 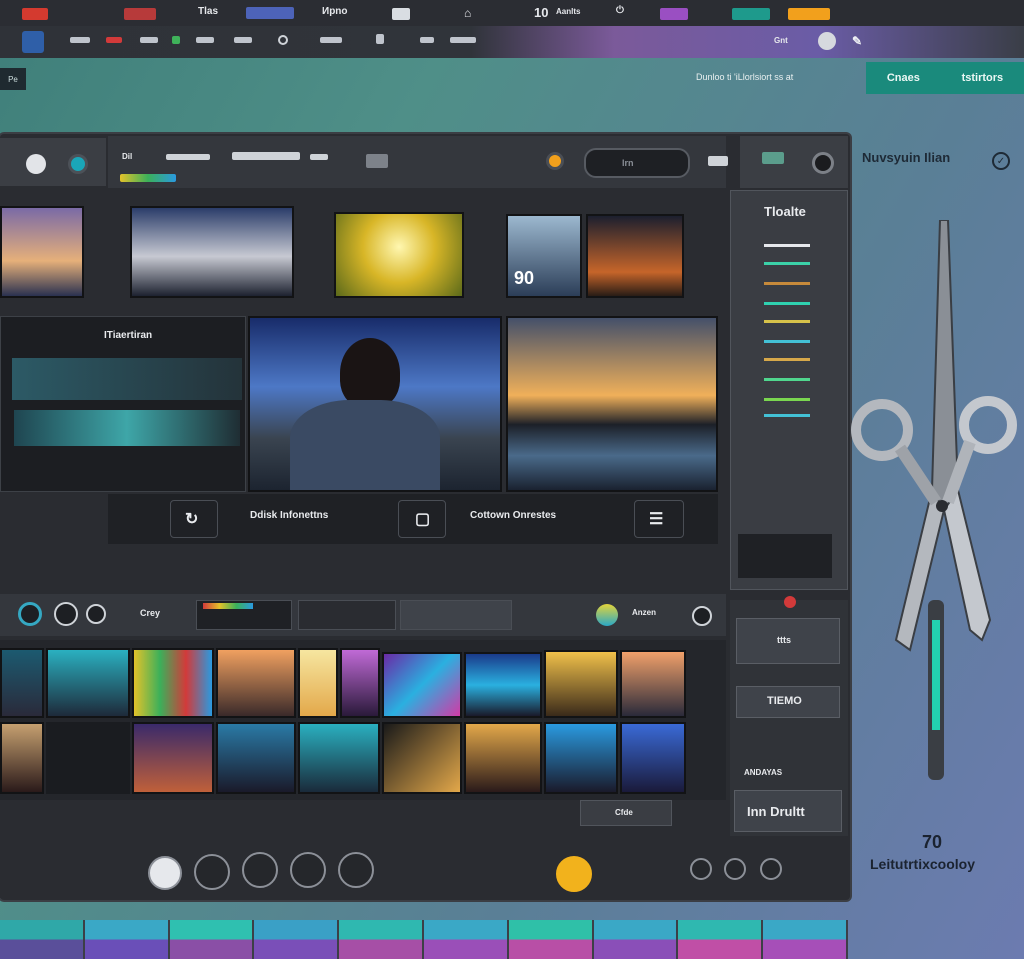 I want to click on transport-aux-1-icon, so click(x=701, y=869).